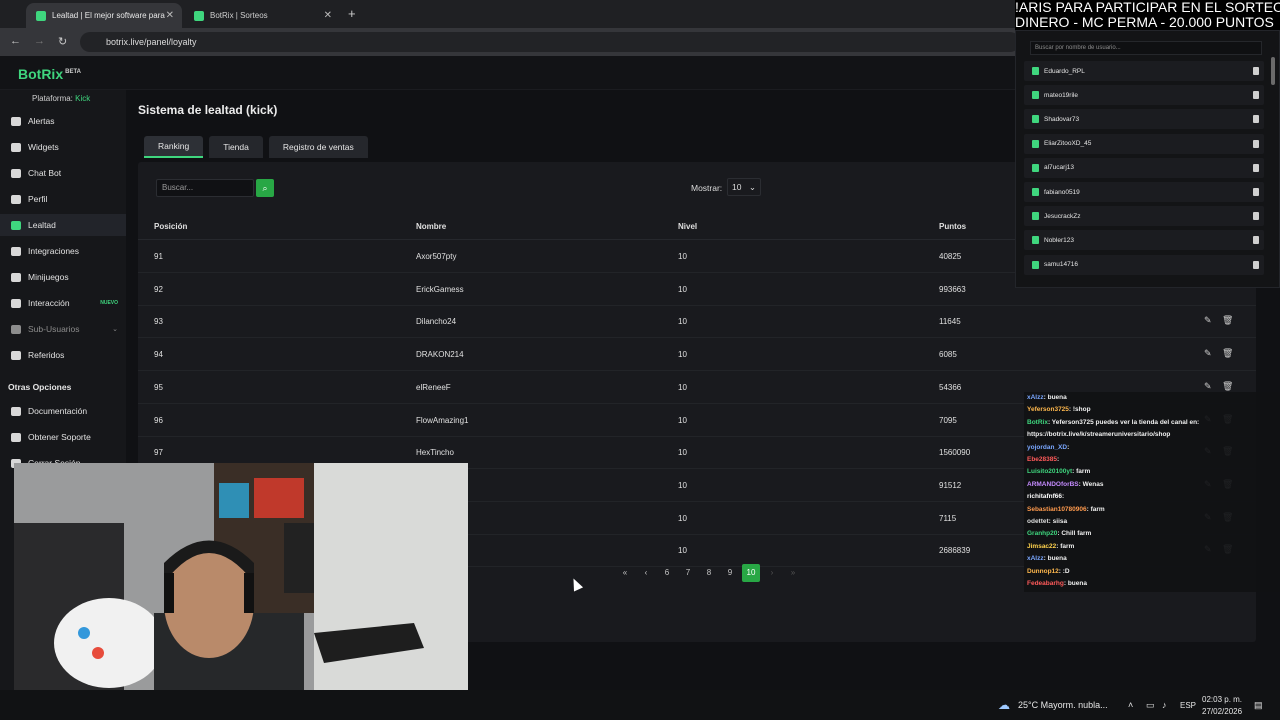 This screenshot has height=720, width=1280. I want to click on page-button: 8, so click(709, 573).